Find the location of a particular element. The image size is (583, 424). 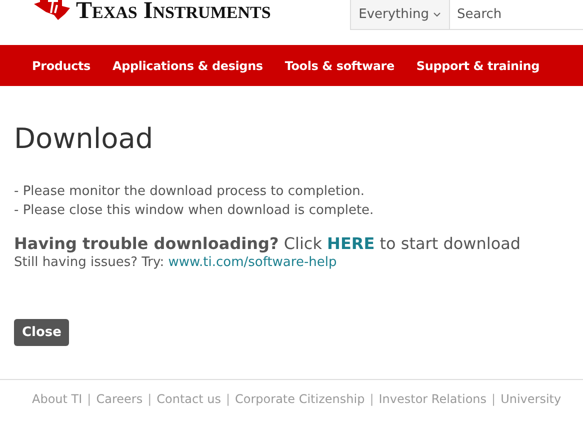

nav-link: Products is located at coordinates (61, 65).